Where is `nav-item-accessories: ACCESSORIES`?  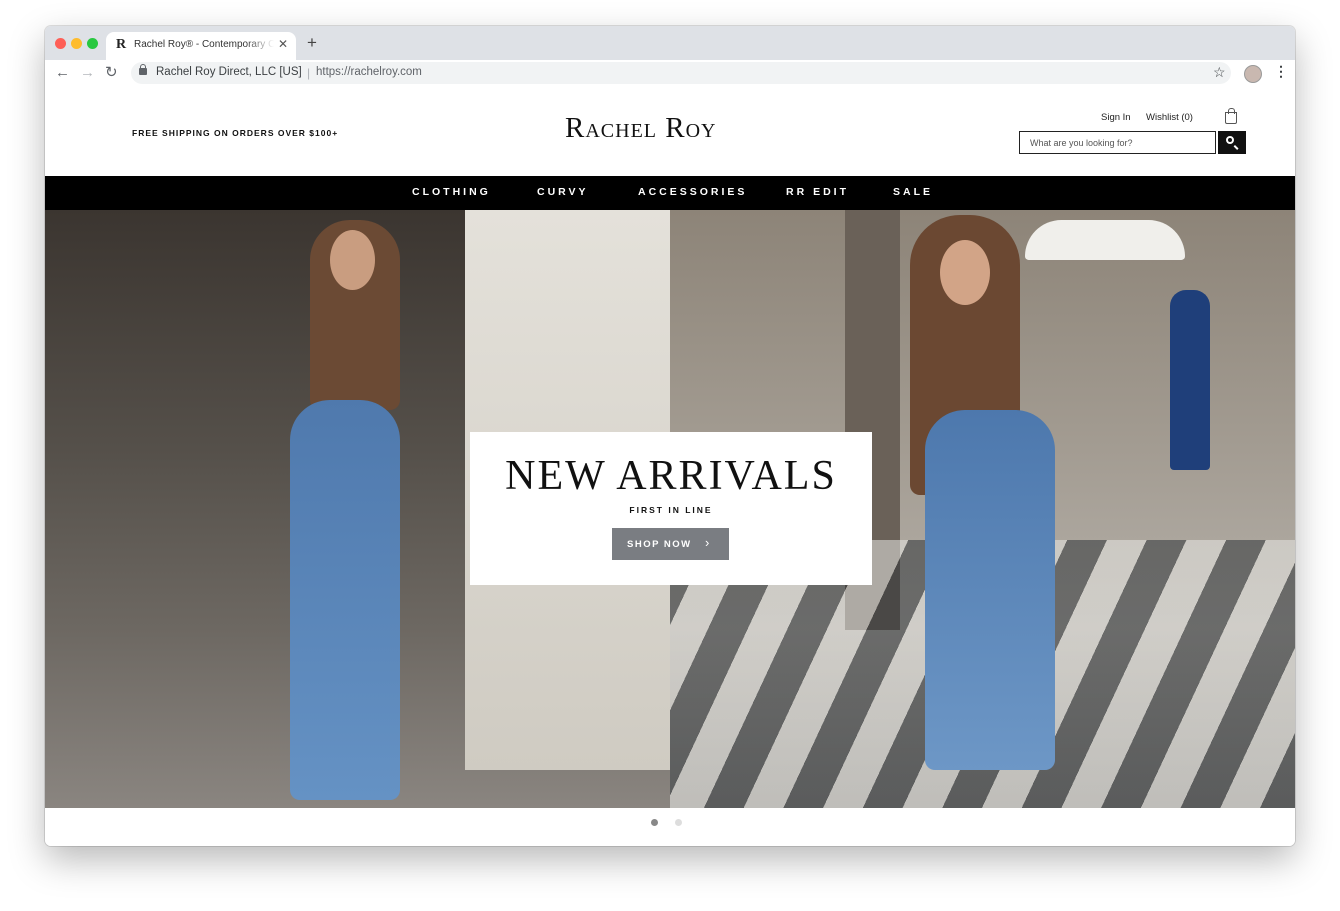 nav-item-accessories: ACCESSORIES is located at coordinates (692, 192).